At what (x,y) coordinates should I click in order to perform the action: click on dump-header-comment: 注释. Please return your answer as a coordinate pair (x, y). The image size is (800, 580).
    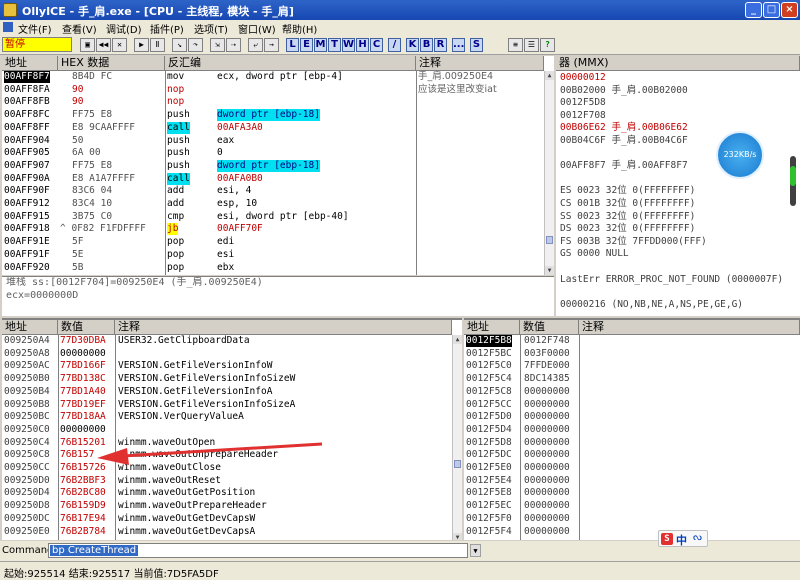
    Looking at the image, I should click on (283, 327).